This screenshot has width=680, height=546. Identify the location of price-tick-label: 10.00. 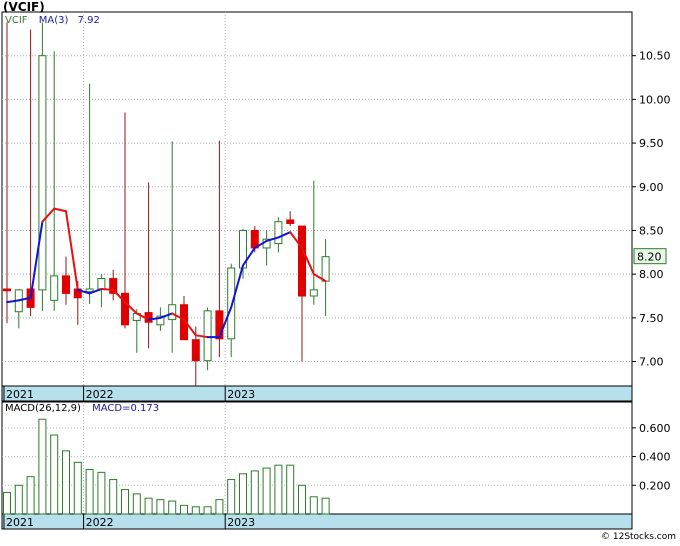
(655, 99).